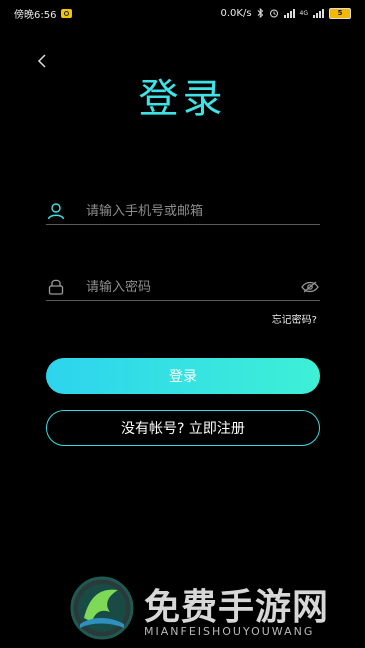 This screenshot has height=648, width=365. Describe the element at coordinates (310, 287) in the screenshot. I see `eye-off-icon` at that location.